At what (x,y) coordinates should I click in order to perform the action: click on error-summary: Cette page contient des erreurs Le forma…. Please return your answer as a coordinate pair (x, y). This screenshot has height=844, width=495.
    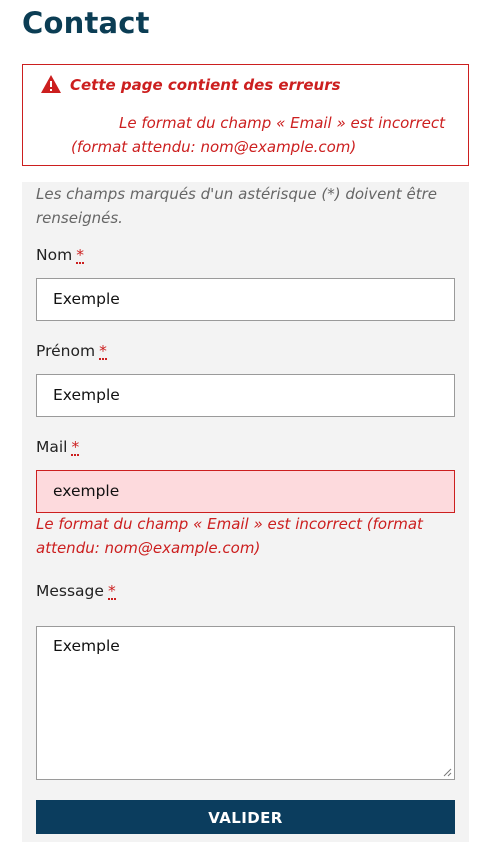
    Looking at the image, I should click on (245, 115).